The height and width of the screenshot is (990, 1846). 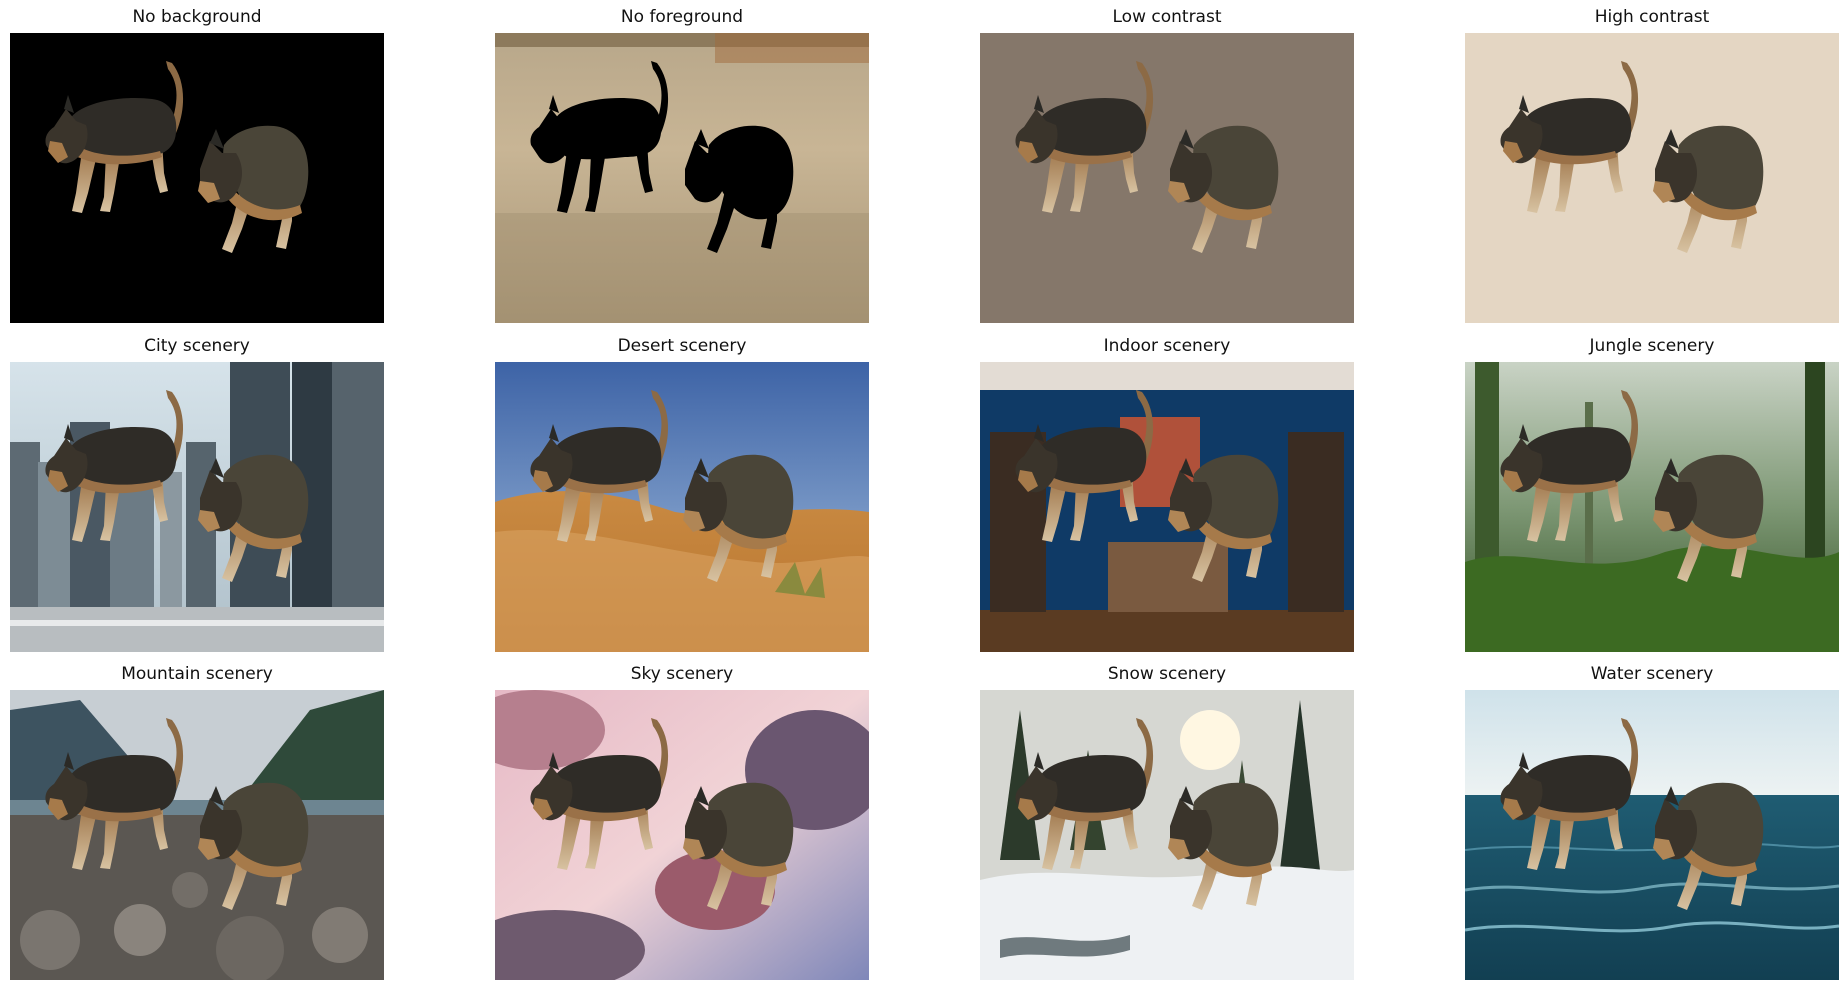 I want to click on panel-title: City scenery, so click(x=197, y=346).